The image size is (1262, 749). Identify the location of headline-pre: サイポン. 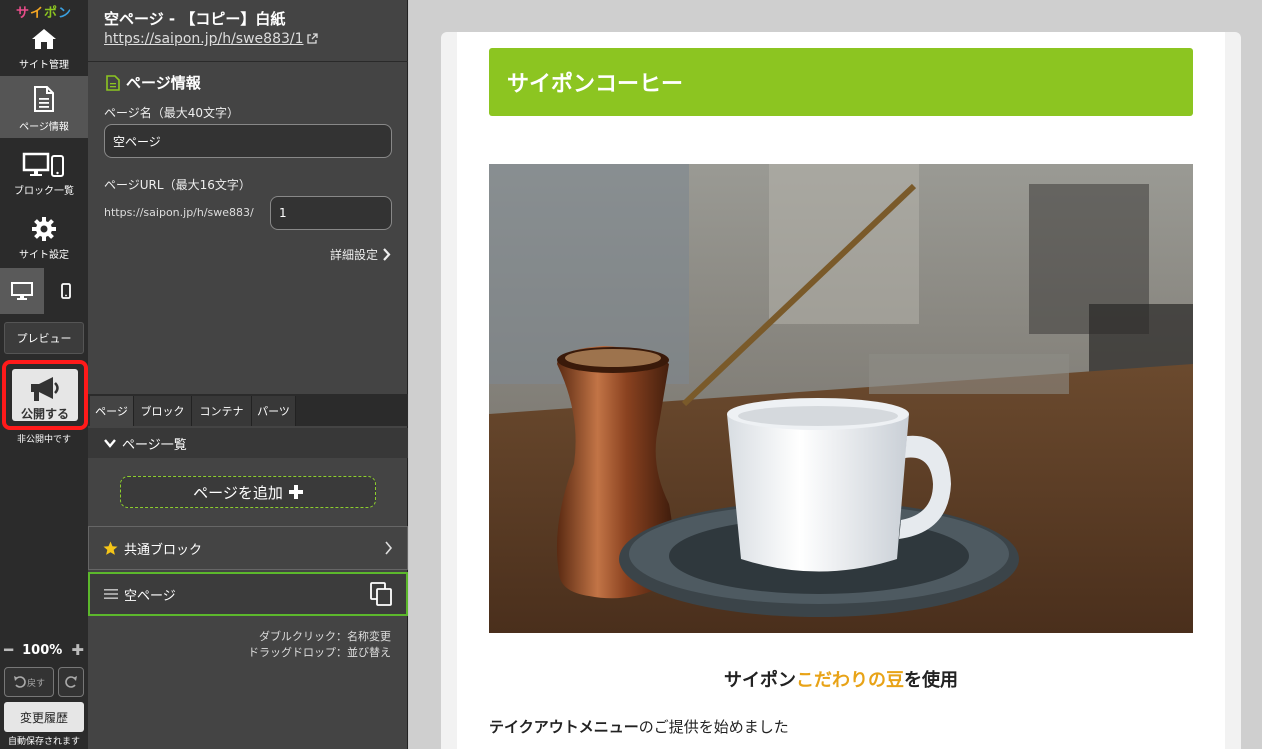
(760, 680).